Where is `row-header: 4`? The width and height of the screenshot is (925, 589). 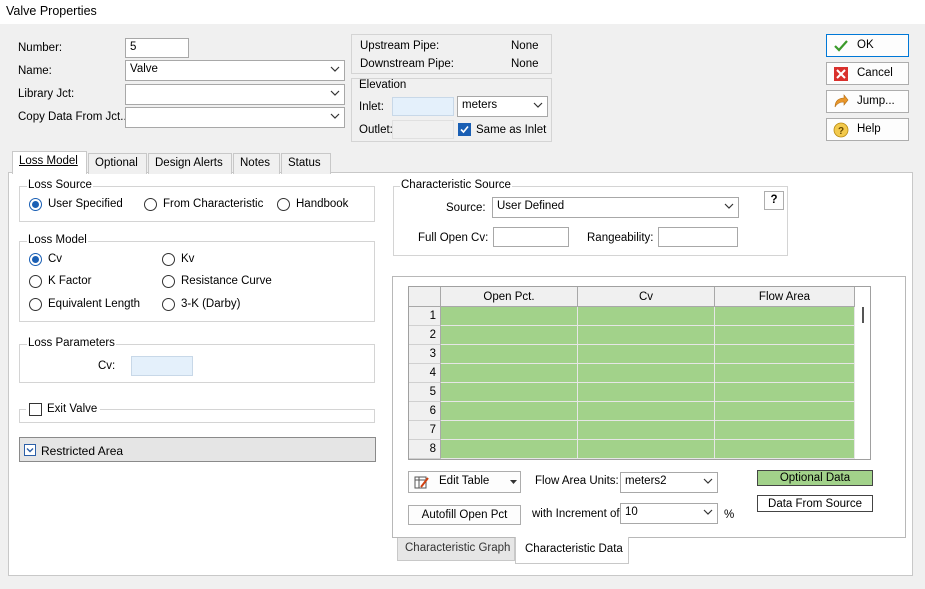 row-header: 4 is located at coordinates (425, 373).